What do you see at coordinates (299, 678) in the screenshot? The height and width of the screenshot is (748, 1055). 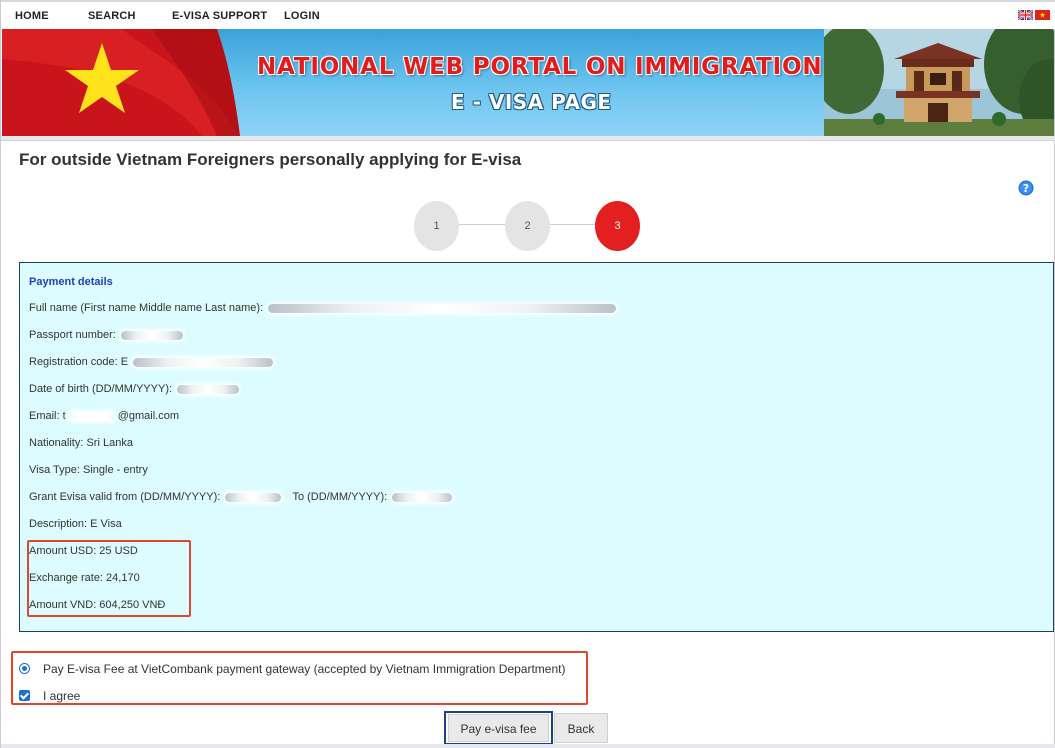 I see `options-highlight-annotation` at bounding box center [299, 678].